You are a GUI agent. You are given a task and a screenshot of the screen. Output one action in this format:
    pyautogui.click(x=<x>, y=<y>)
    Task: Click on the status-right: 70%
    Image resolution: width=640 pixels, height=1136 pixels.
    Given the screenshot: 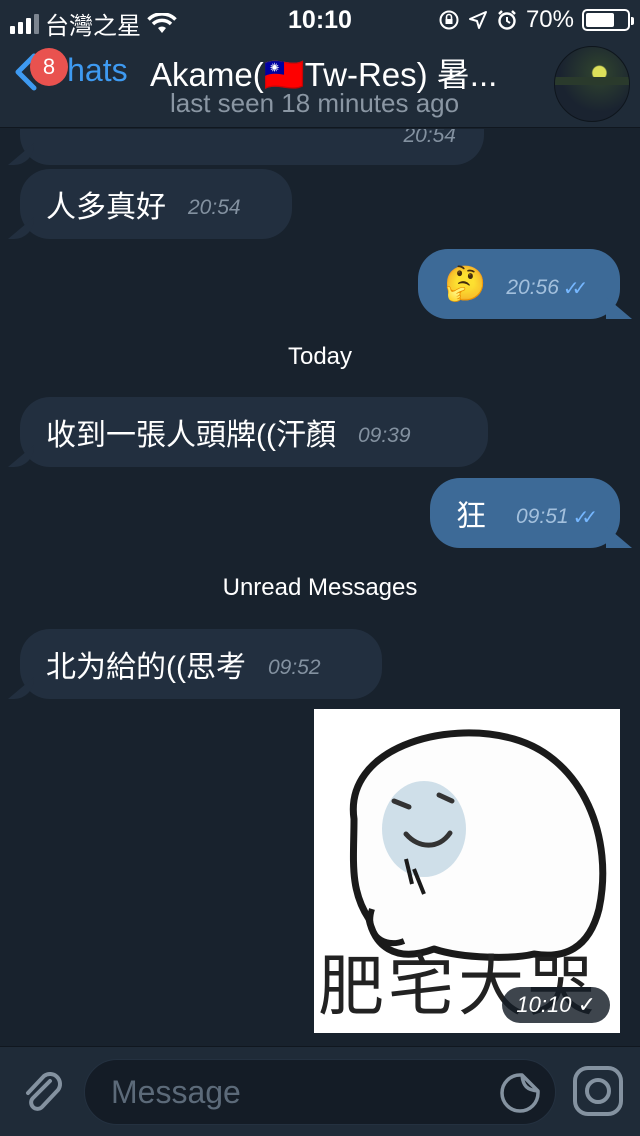 What is the action you would take?
    pyautogui.click(x=536, y=20)
    